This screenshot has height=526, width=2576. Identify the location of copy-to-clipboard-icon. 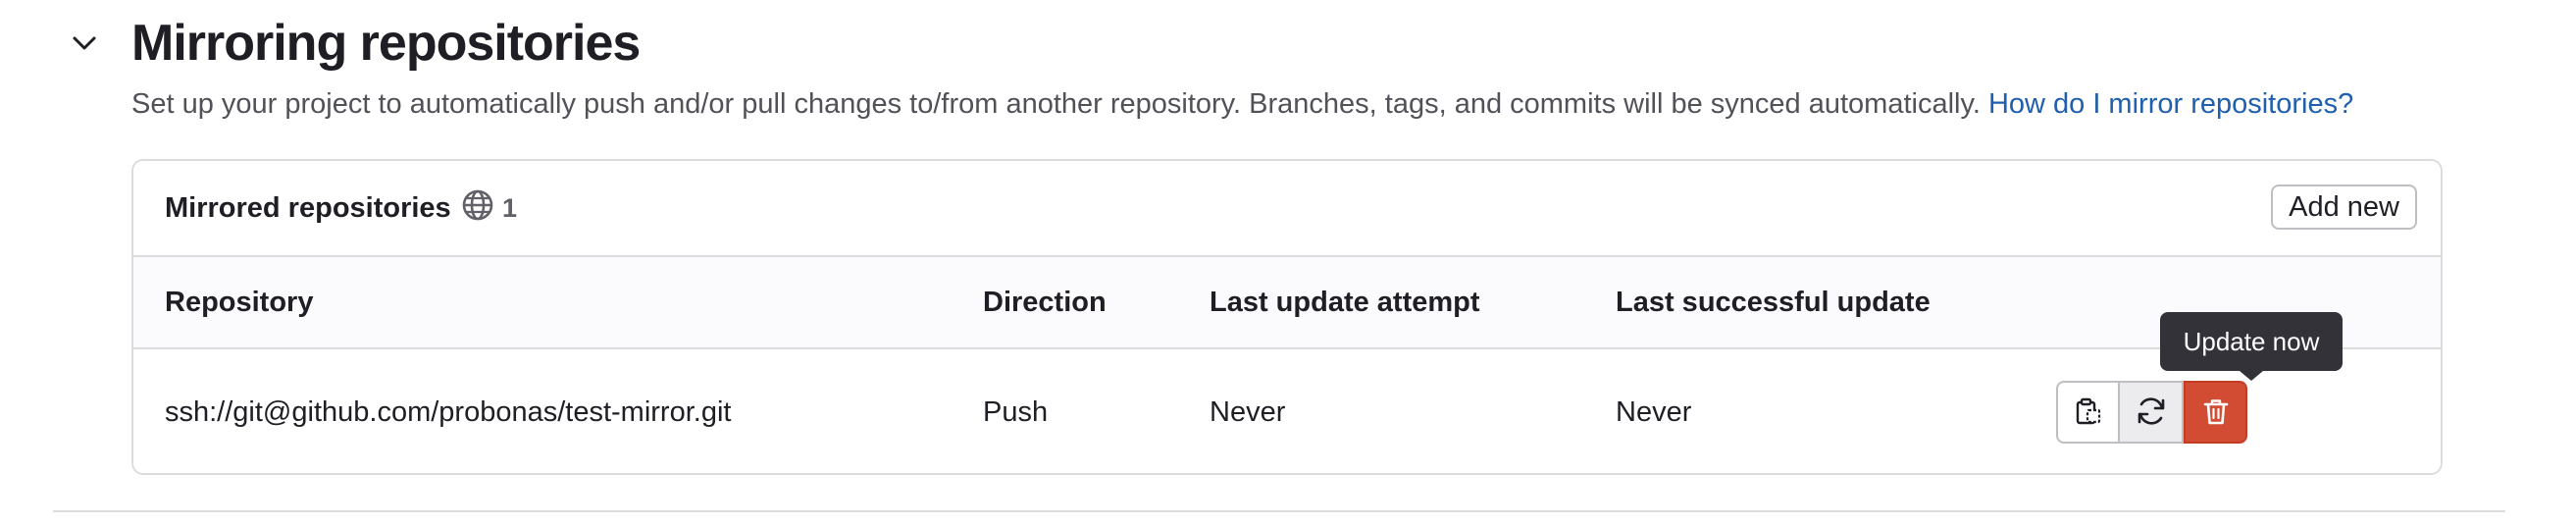
(2088, 412).